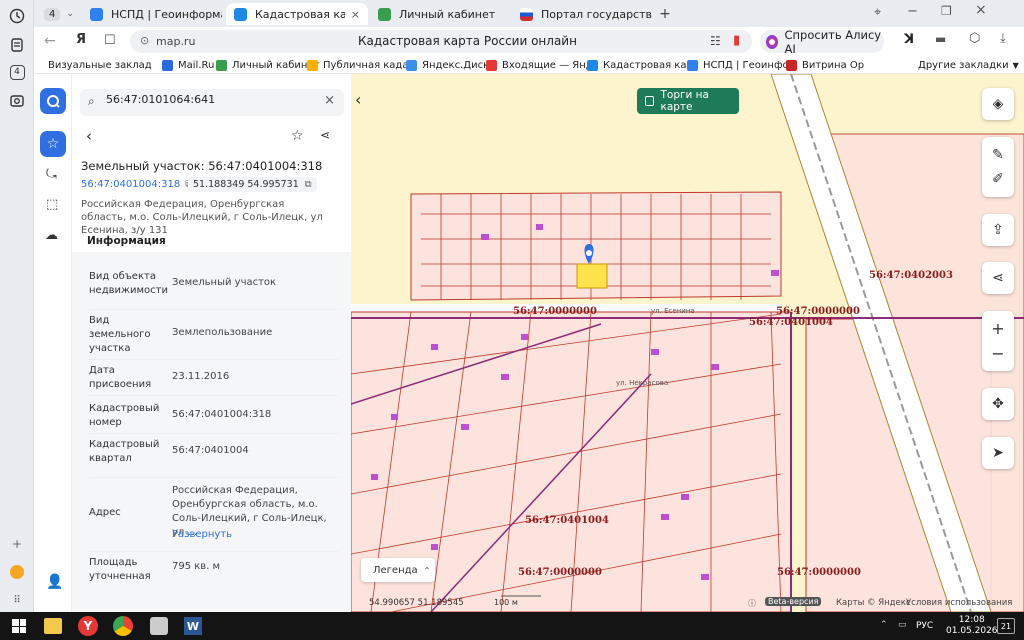 This screenshot has width=1024, height=640. What do you see at coordinates (252, 184) in the screenshot?
I see `coords-chip: 51.188349 54.995731 ⧉` at bounding box center [252, 184].